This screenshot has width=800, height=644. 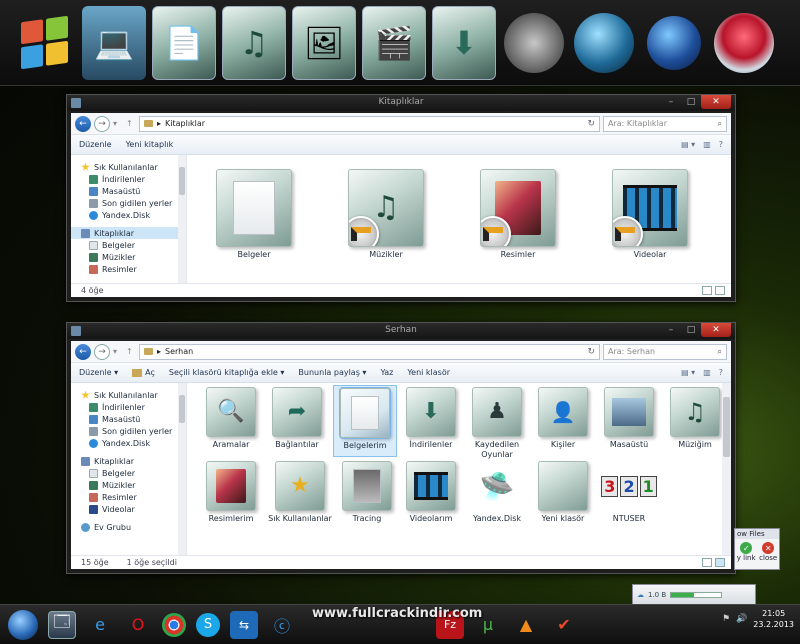 I want to click on volume-icon: 🔊, so click(x=741, y=619).